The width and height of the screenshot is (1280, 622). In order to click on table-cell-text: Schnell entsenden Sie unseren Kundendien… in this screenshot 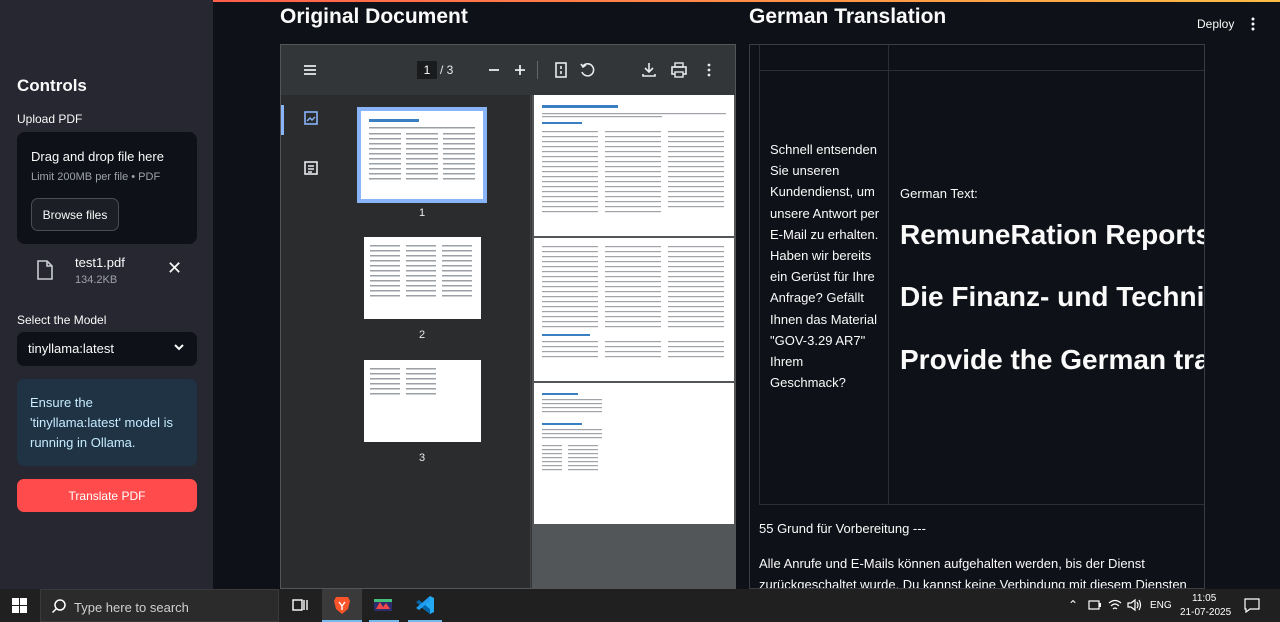, I will do `click(825, 266)`.